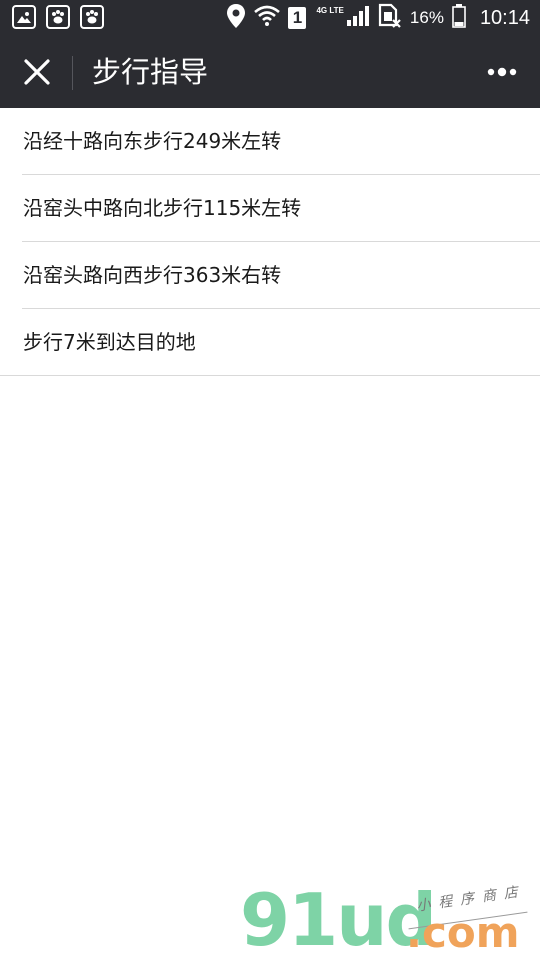 Image resolution: width=540 pixels, height=960 pixels. I want to click on gallery-icon, so click(24, 17).